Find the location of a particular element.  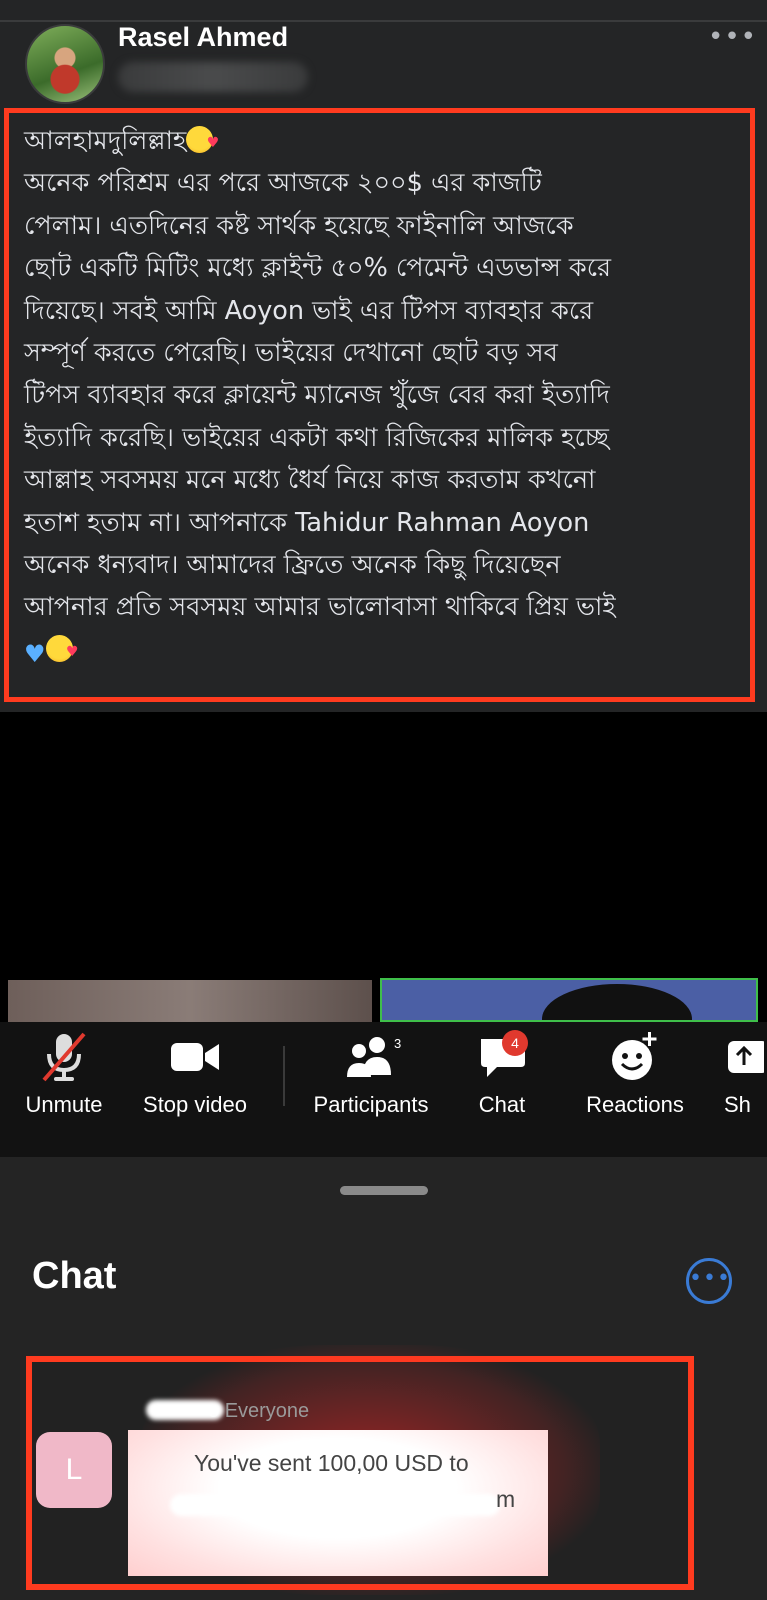

share-screen-icon is located at coordinates (745, 1057).